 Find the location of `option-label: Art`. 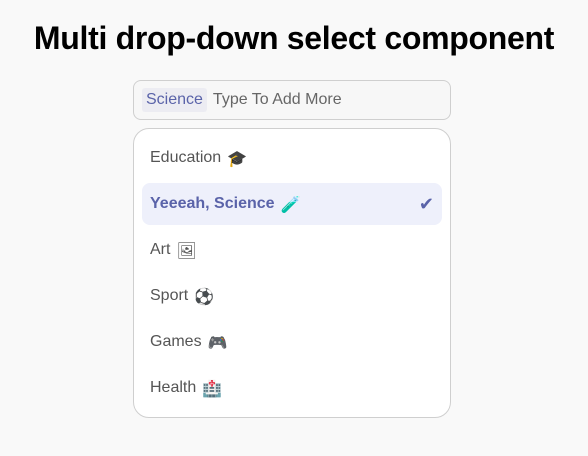

option-label: Art is located at coordinates (160, 249).